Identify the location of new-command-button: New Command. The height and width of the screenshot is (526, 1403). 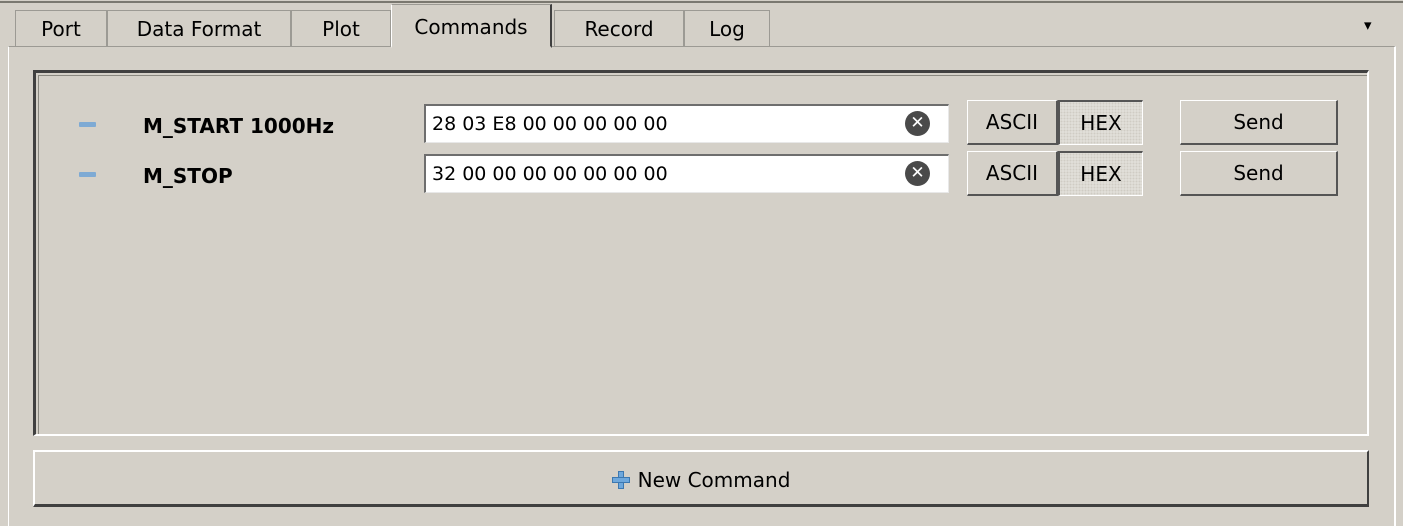
(701, 478).